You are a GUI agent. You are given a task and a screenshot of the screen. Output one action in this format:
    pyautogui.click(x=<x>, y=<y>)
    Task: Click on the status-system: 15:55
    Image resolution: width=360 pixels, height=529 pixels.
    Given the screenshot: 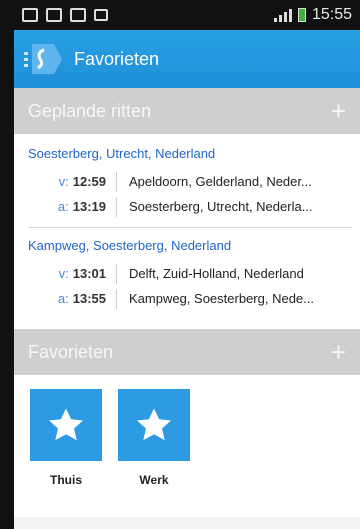 What is the action you would take?
    pyautogui.click(x=312, y=15)
    